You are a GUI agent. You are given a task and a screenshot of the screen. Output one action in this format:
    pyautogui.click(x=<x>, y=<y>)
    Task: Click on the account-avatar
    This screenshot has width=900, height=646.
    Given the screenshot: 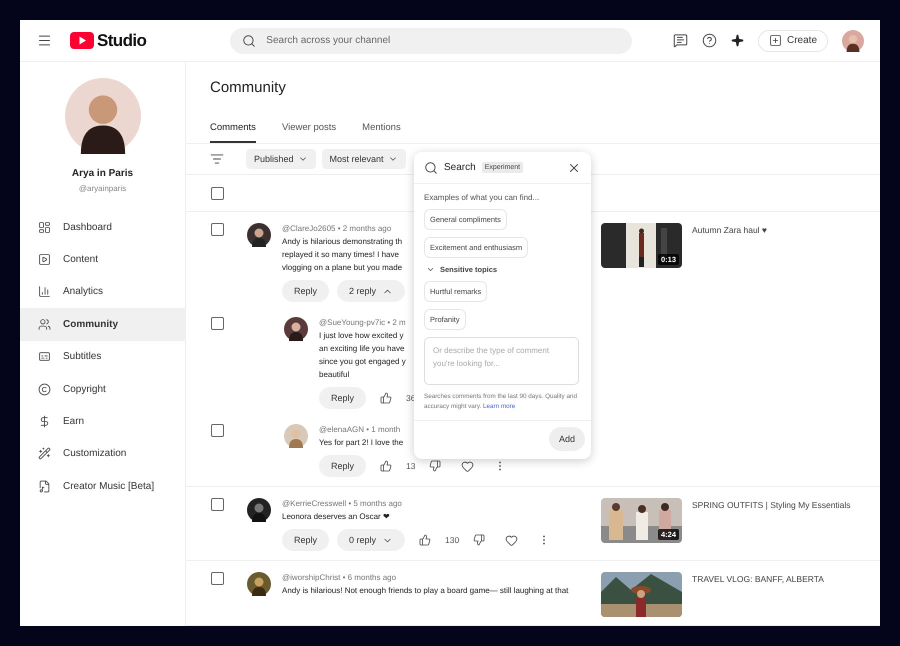 What is the action you would take?
    pyautogui.click(x=853, y=41)
    